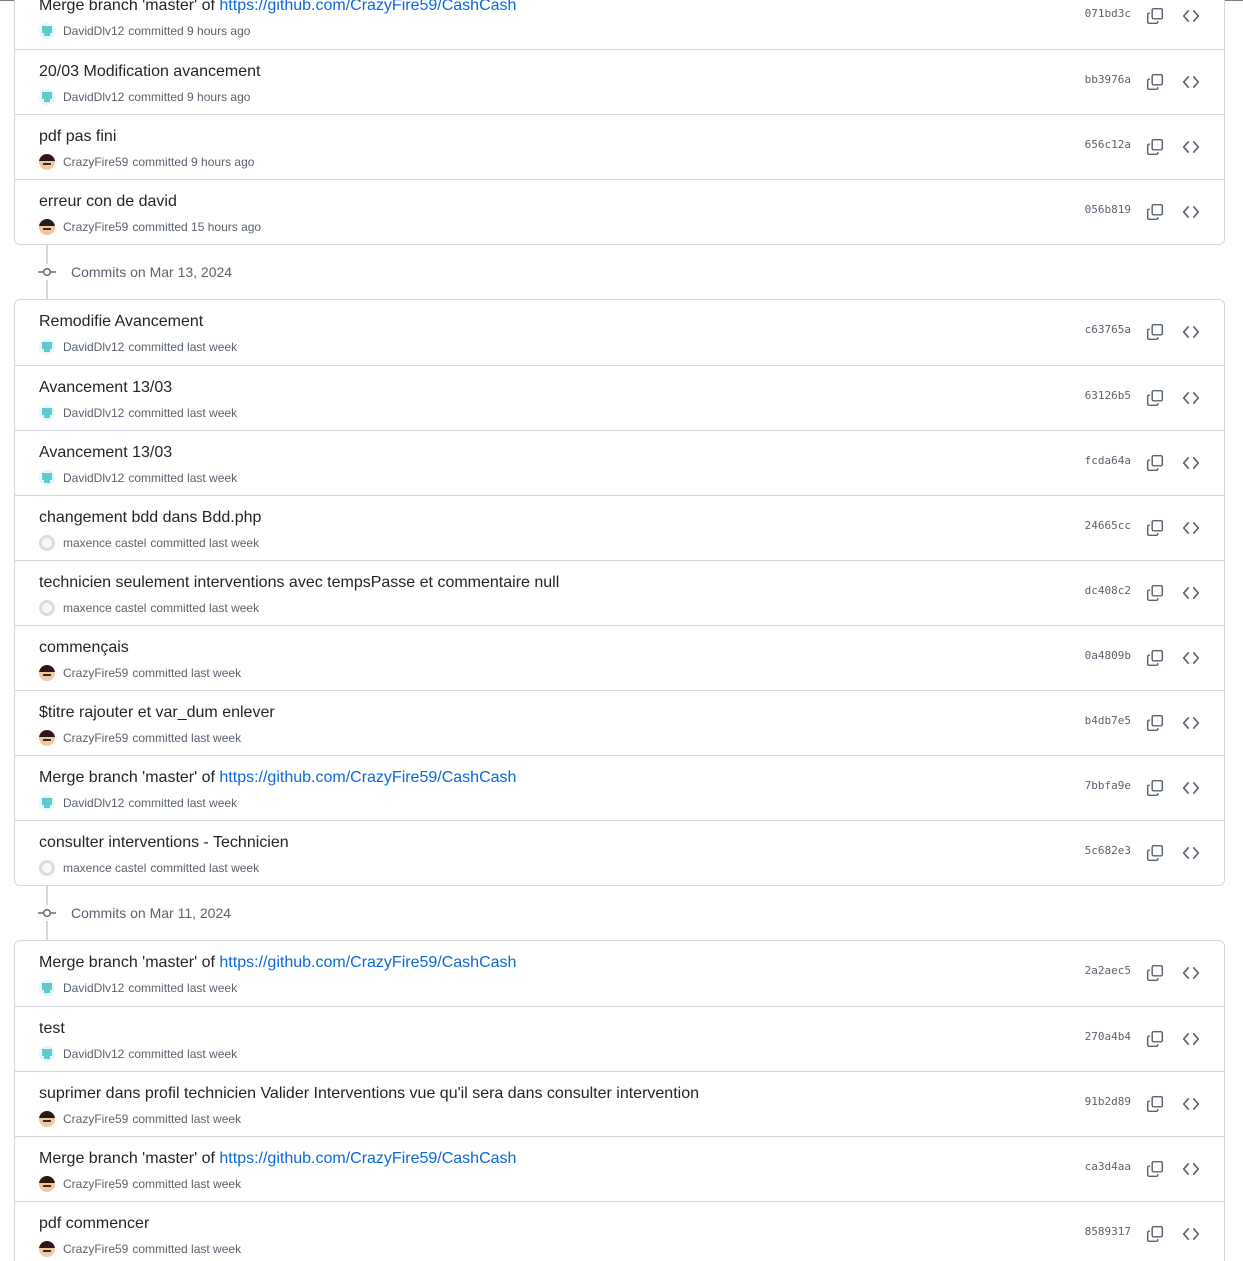  I want to click on commit-sha: b4db7e5, so click(1108, 720).